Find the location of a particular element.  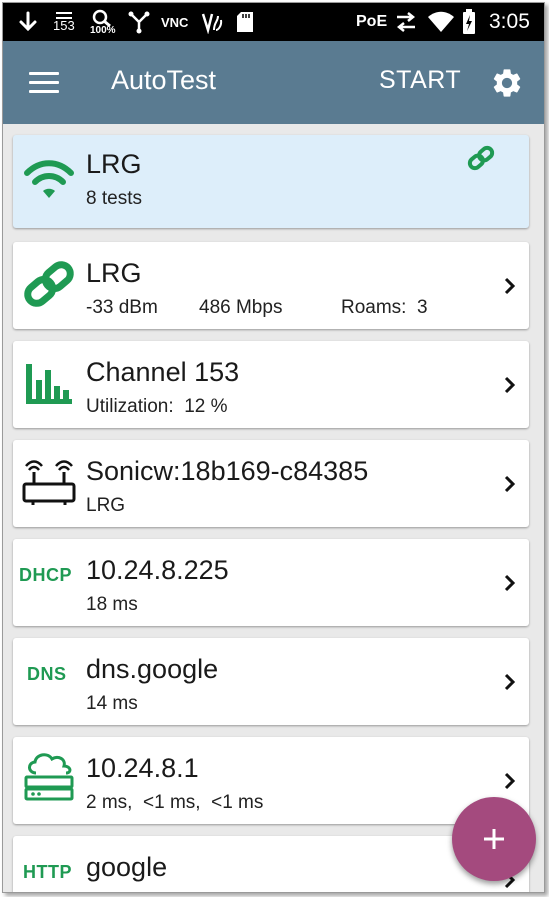

clock: 3:05 is located at coordinates (509, 21).